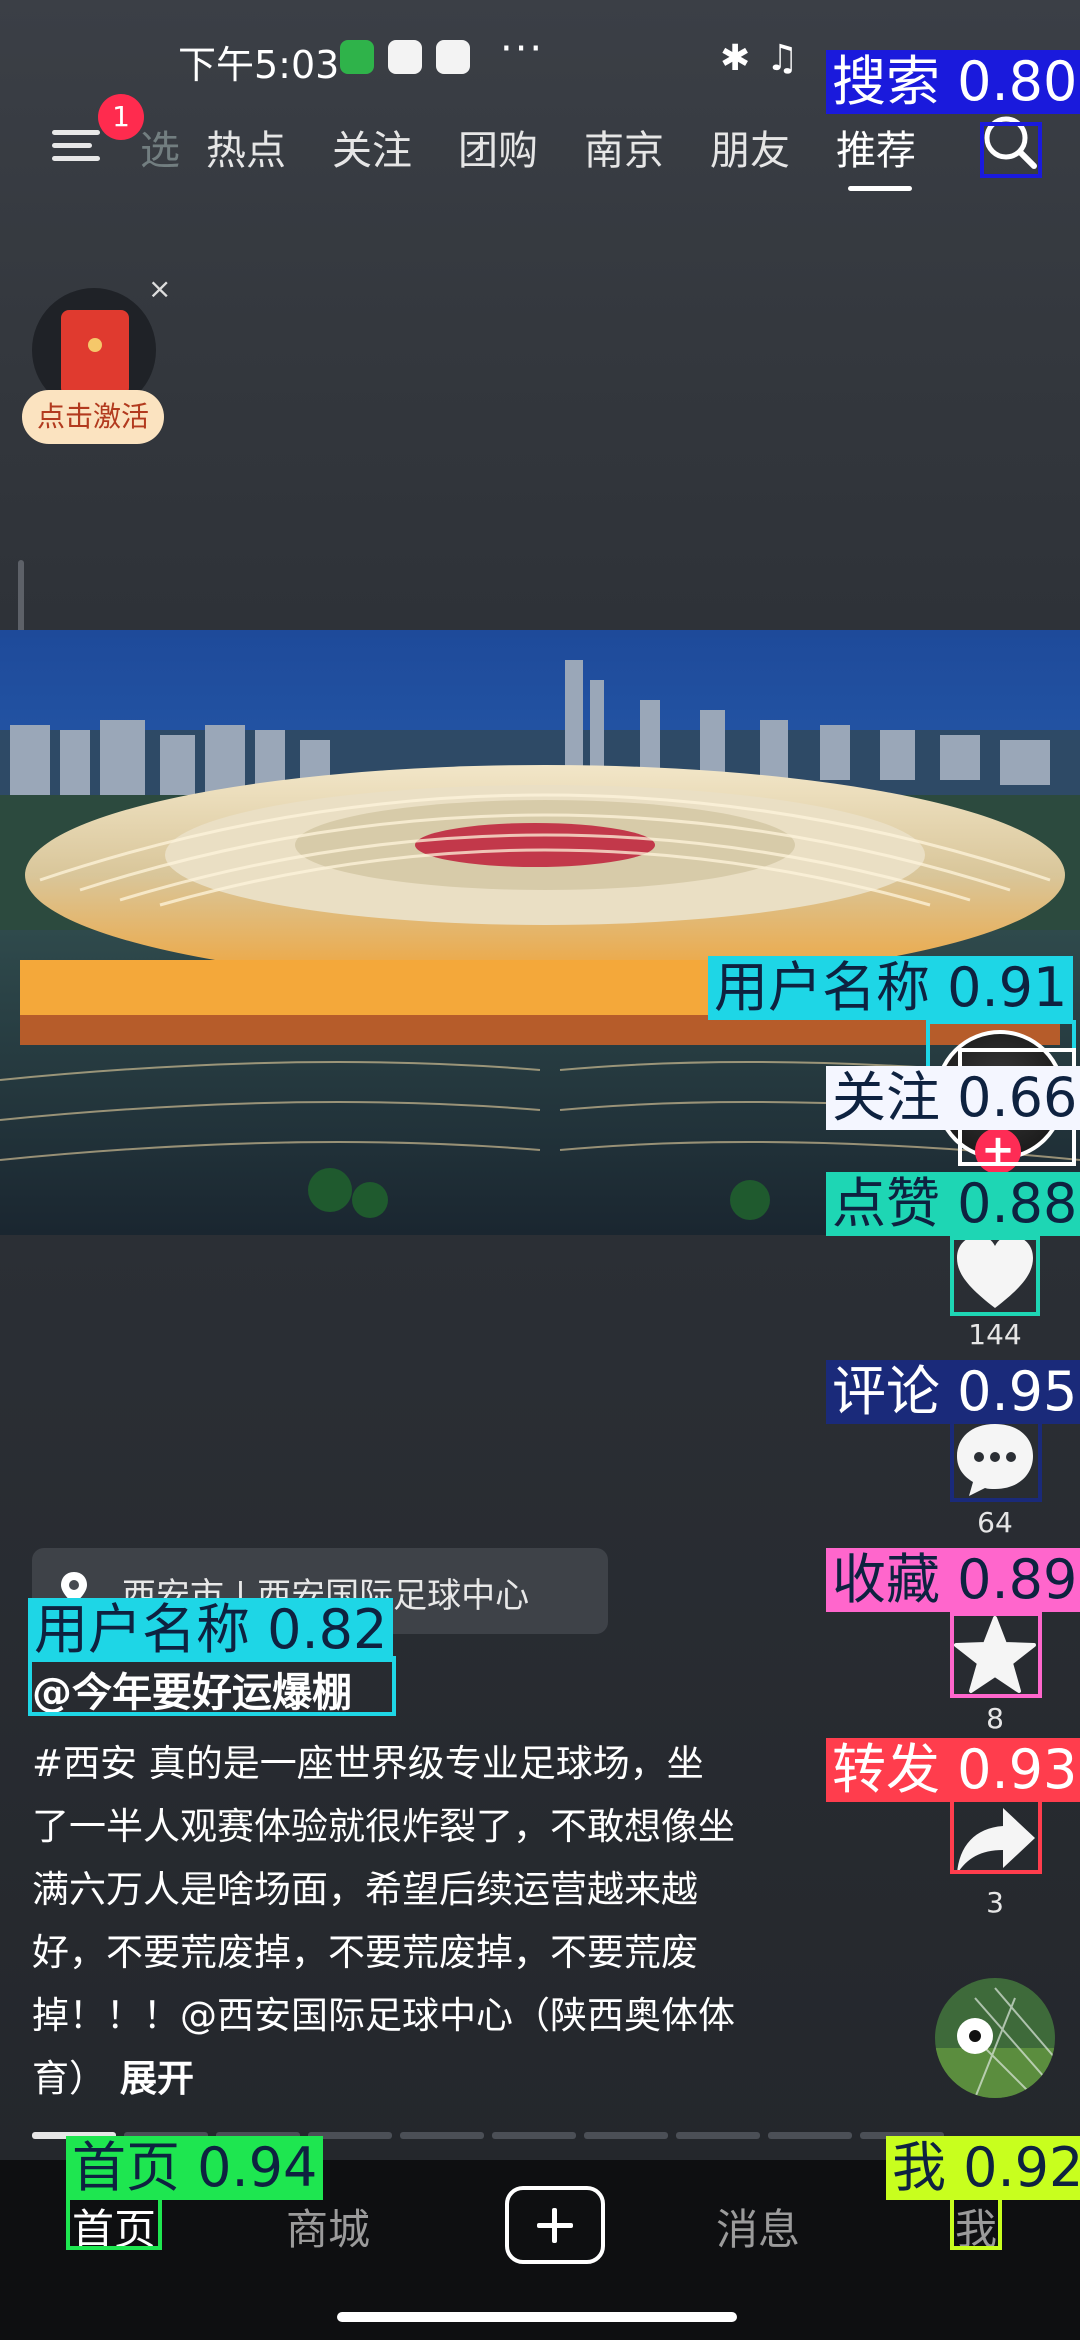 The width and height of the screenshot is (1080, 2340). I want to click on tab-nanjing: 南京, so click(624, 147).